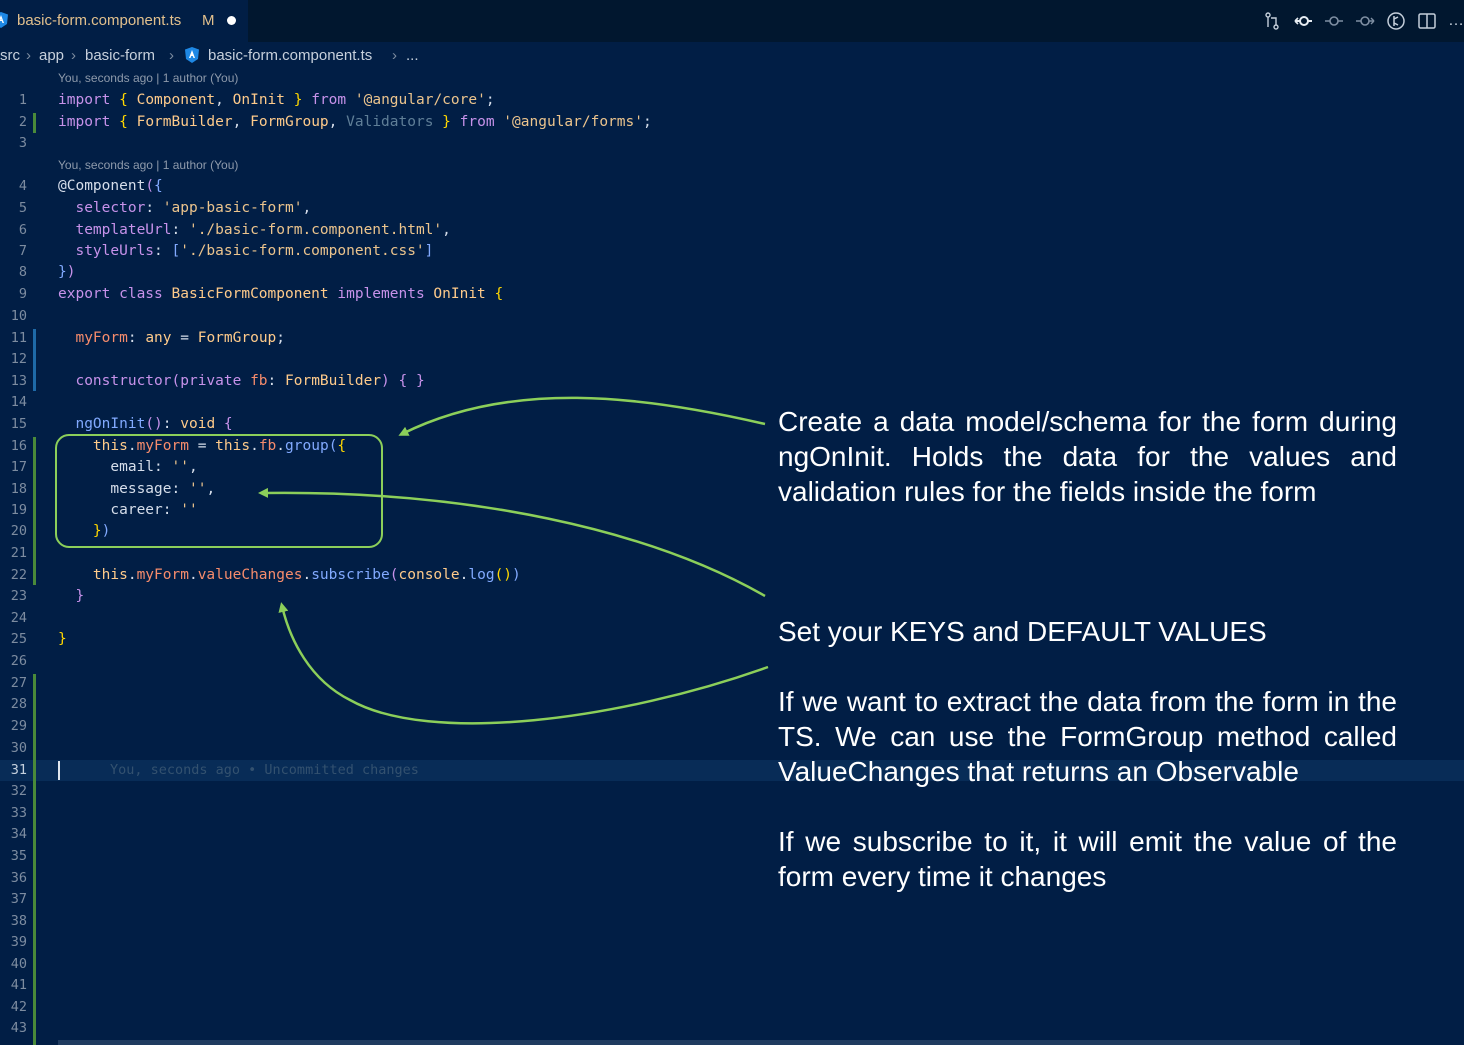 This screenshot has width=1464, height=1045. What do you see at coordinates (523, 663) in the screenshot?
I see `arrow-to-value-changes` at bounding box center [523, 663].